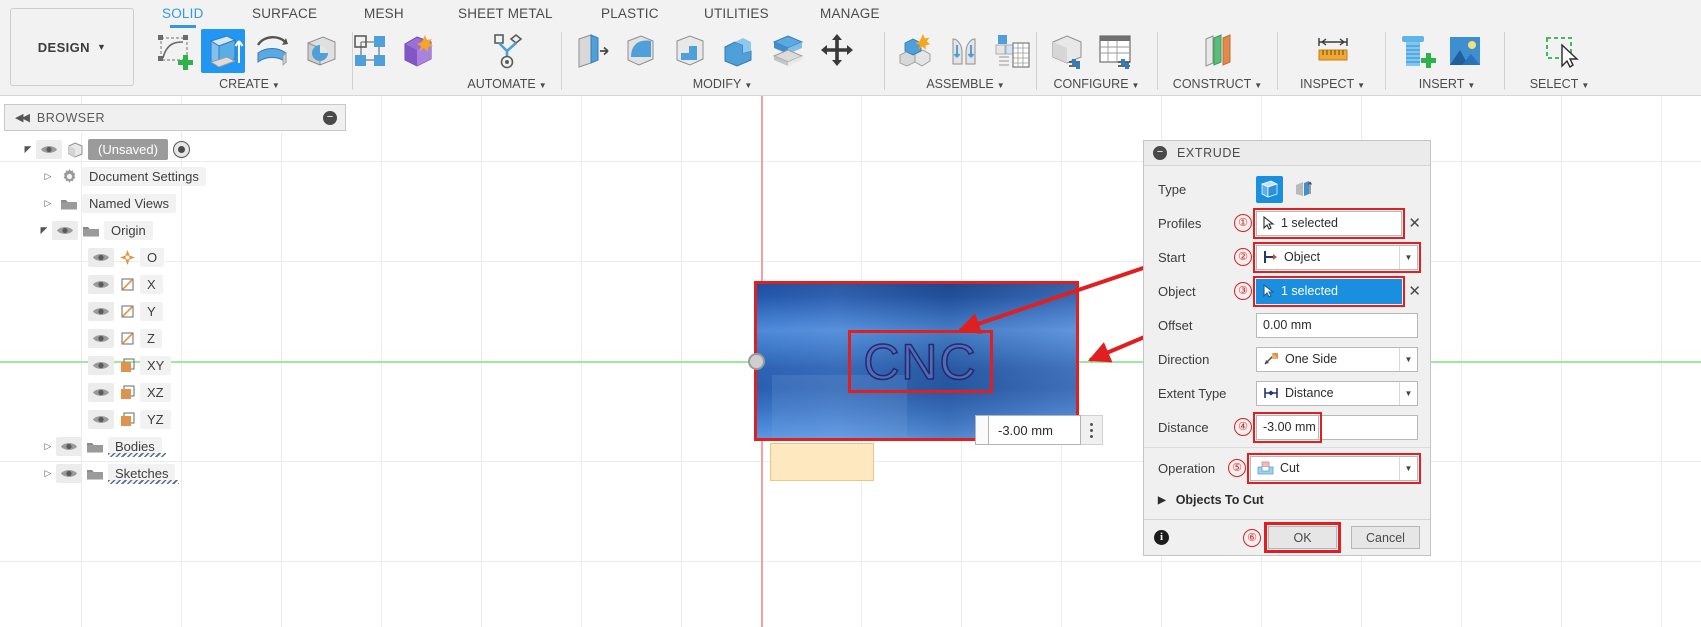 The image size is (1701, 627). What do you see at coordinates (850, 13) in the screenshot?
I see `tab-manage: MANAGE` at bounding box center [850, 13].